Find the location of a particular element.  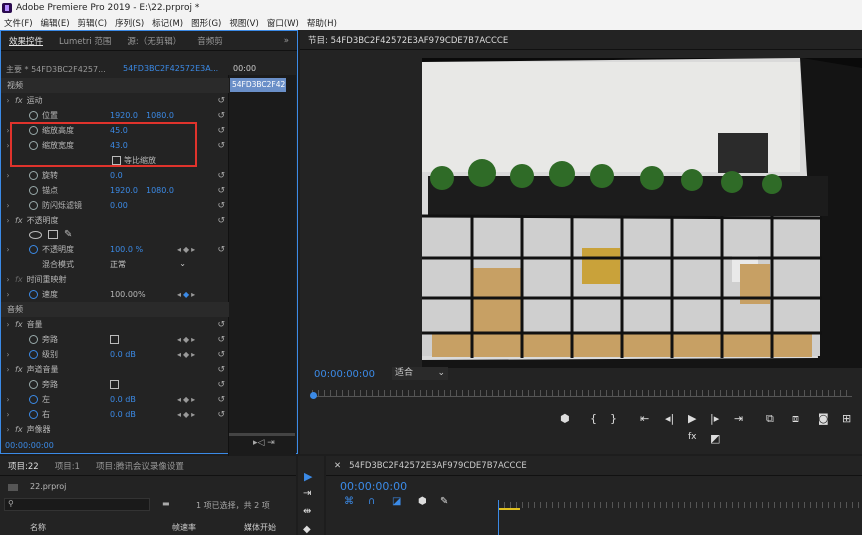

tab-source: 源:（无剪辑） is located at coordinates (154, 41).